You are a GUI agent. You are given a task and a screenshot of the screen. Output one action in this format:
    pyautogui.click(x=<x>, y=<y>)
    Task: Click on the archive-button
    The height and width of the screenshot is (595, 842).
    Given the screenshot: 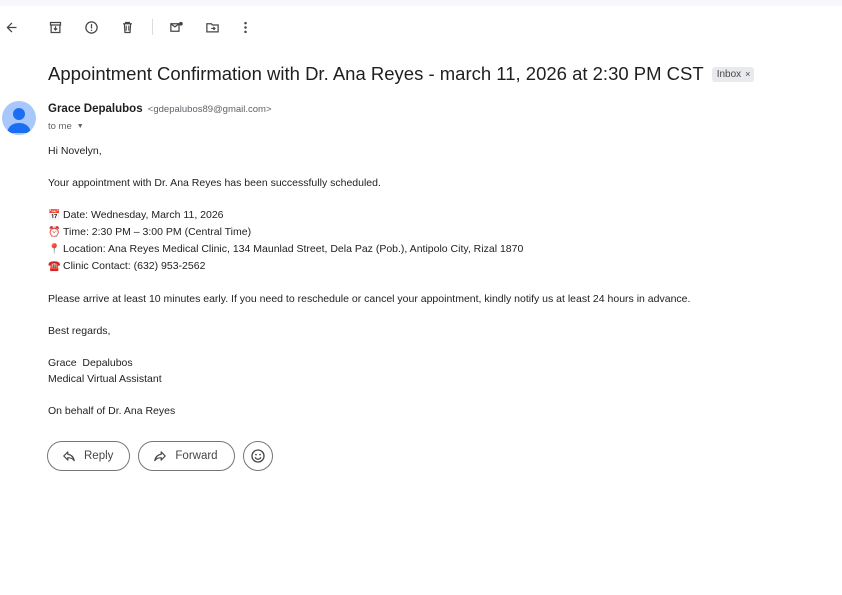 What is the action you would take?
    pyautogui.click(x=55, y=27)
    